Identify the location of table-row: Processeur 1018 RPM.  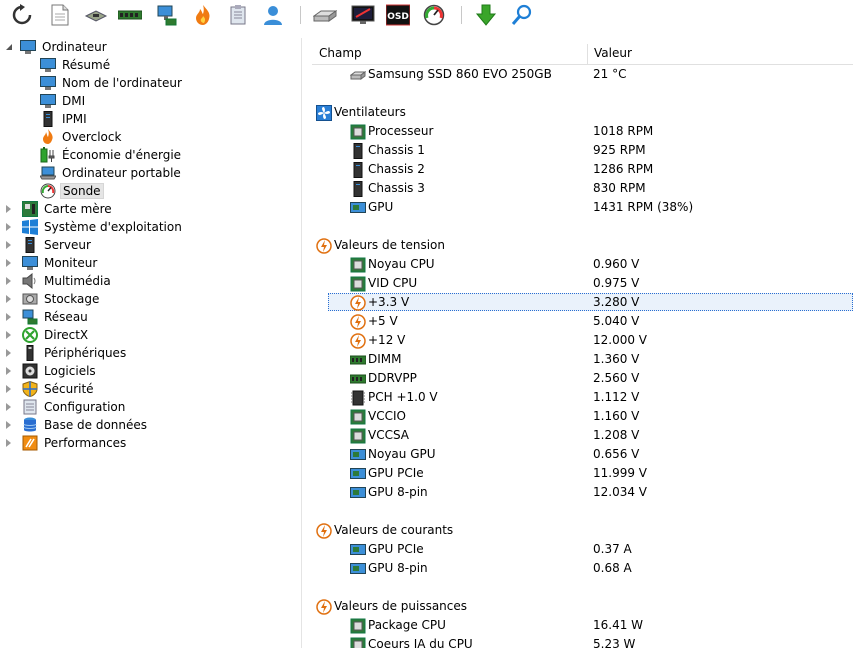
(582, 131).